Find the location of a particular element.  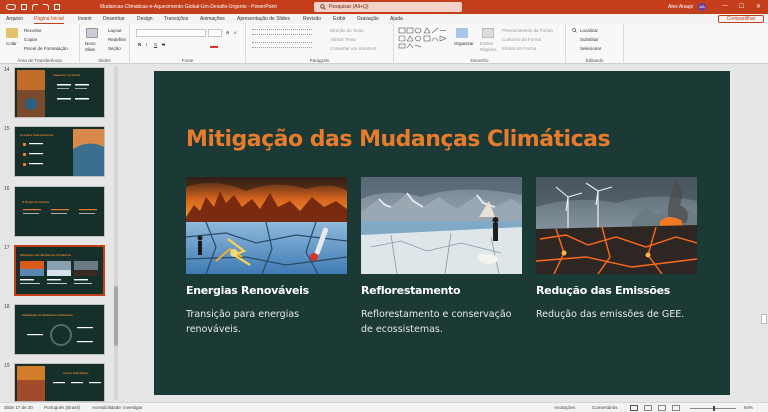

tab-apresentacao: Apresentação de Slides is located at coordinates (263, 19).